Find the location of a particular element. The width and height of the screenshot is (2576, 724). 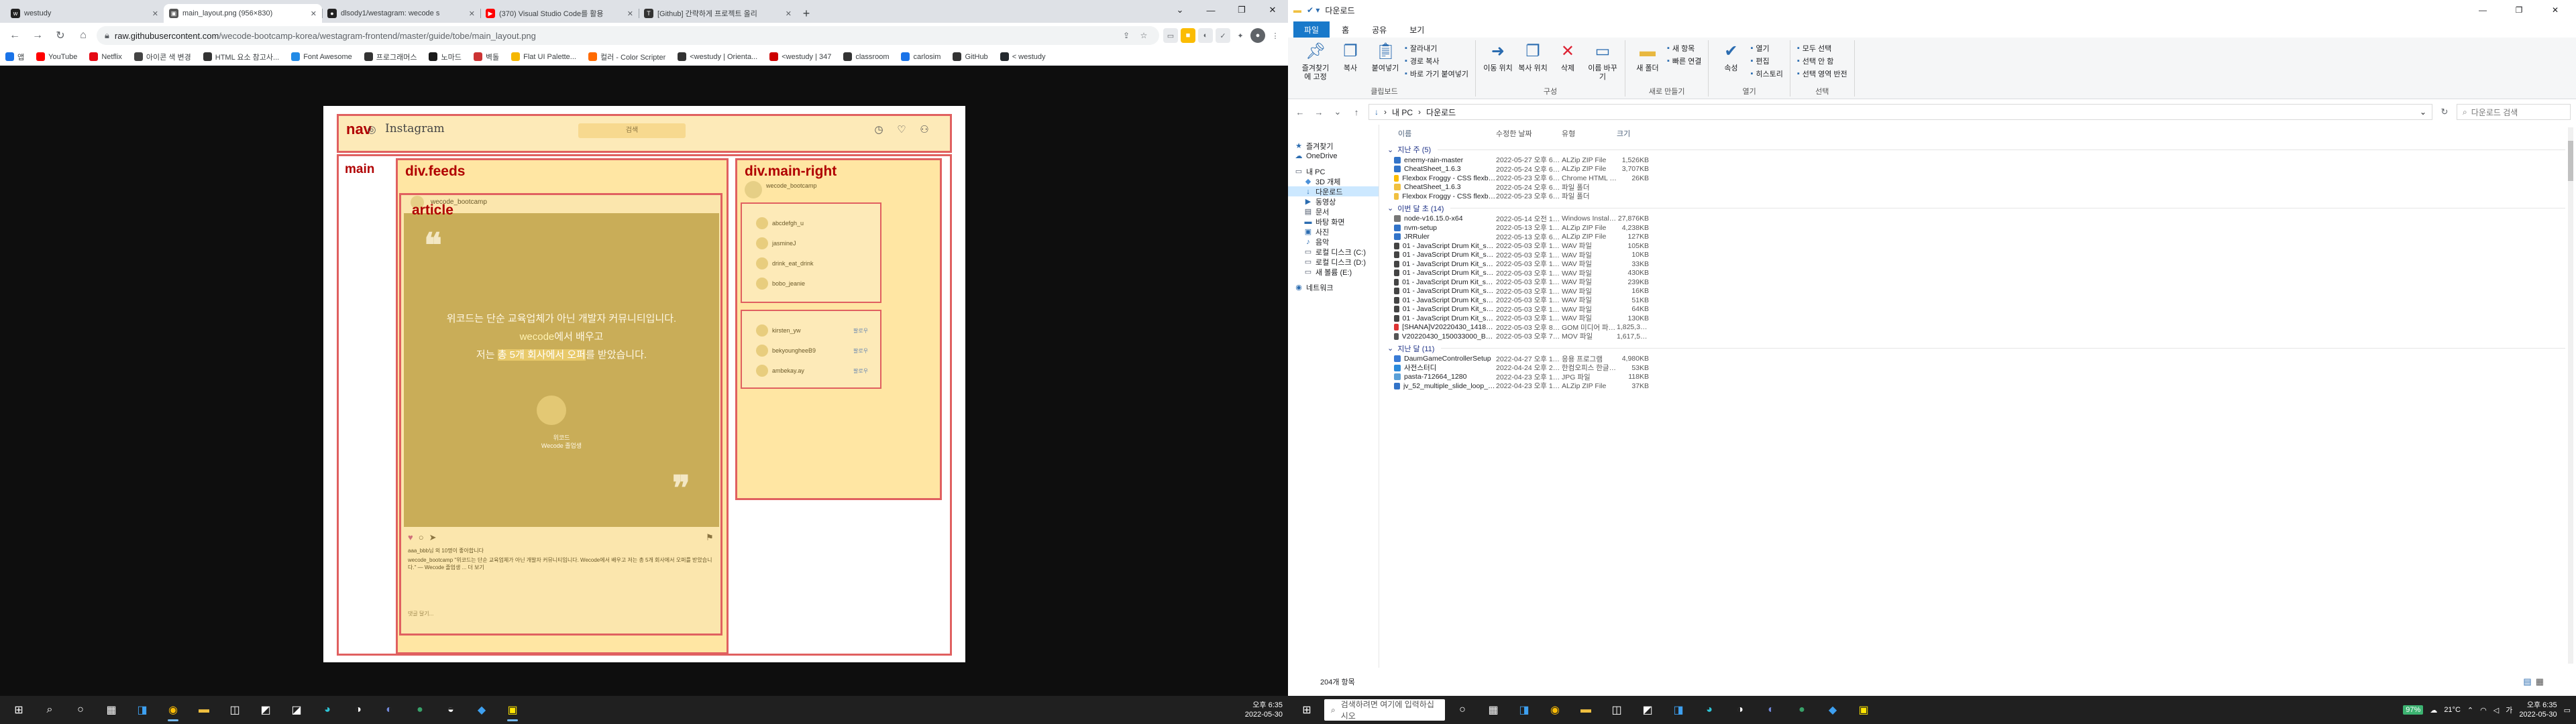

edge-icon: ◕ is located at coordinates (327, 710).